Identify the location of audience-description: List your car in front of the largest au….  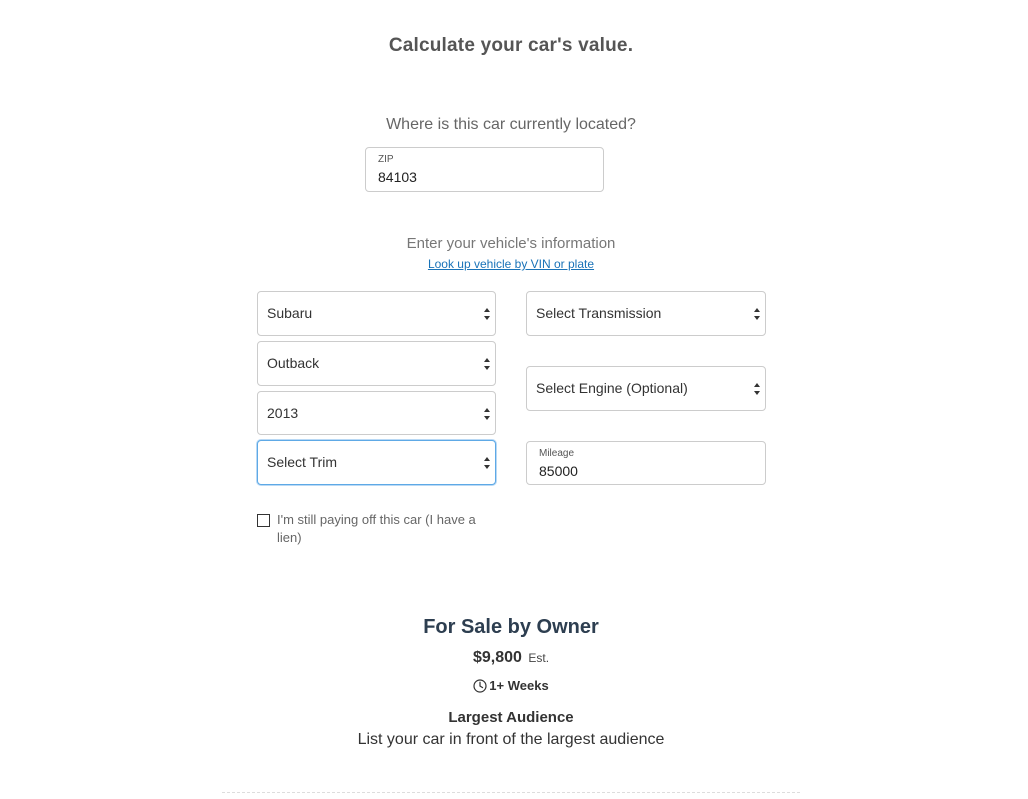
(511, 739).